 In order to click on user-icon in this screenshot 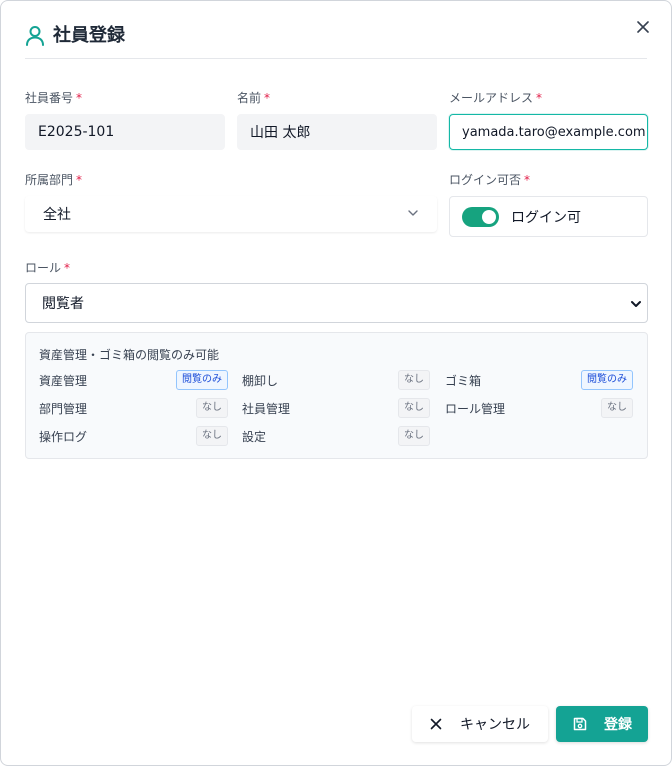, I will do `click(35, 36)`.